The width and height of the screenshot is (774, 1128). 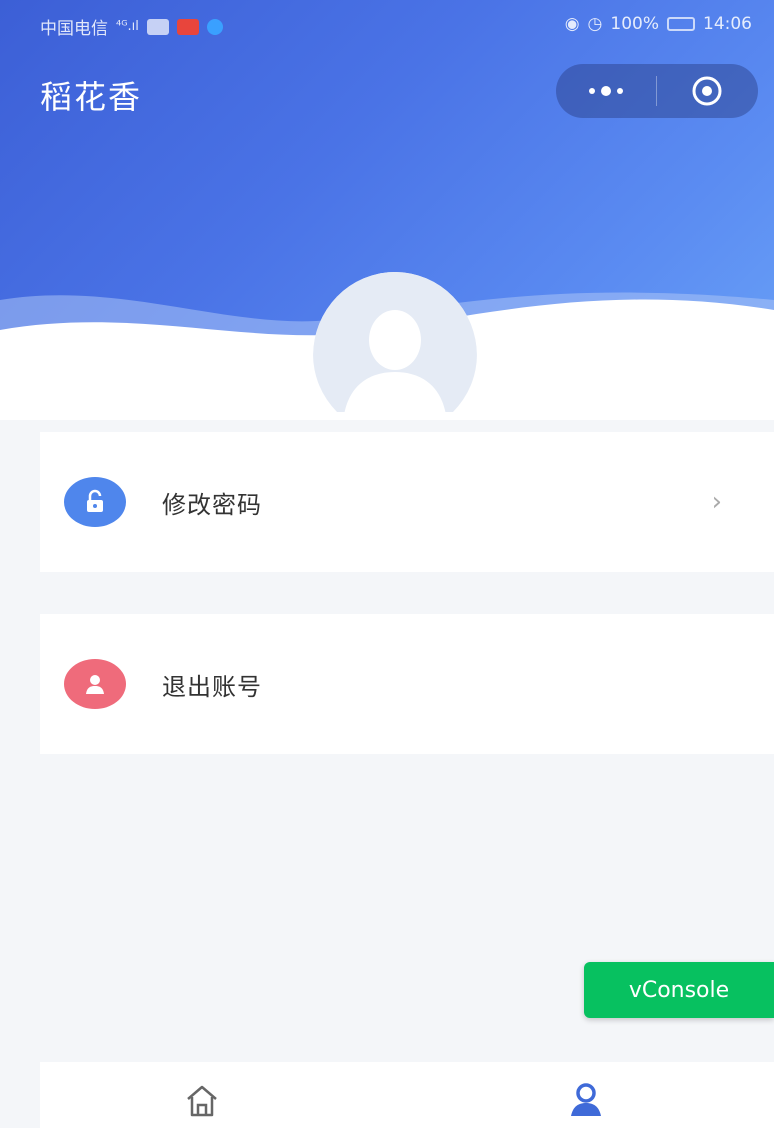 I want to click on target-circle-icon, so click(x=707, y=91).